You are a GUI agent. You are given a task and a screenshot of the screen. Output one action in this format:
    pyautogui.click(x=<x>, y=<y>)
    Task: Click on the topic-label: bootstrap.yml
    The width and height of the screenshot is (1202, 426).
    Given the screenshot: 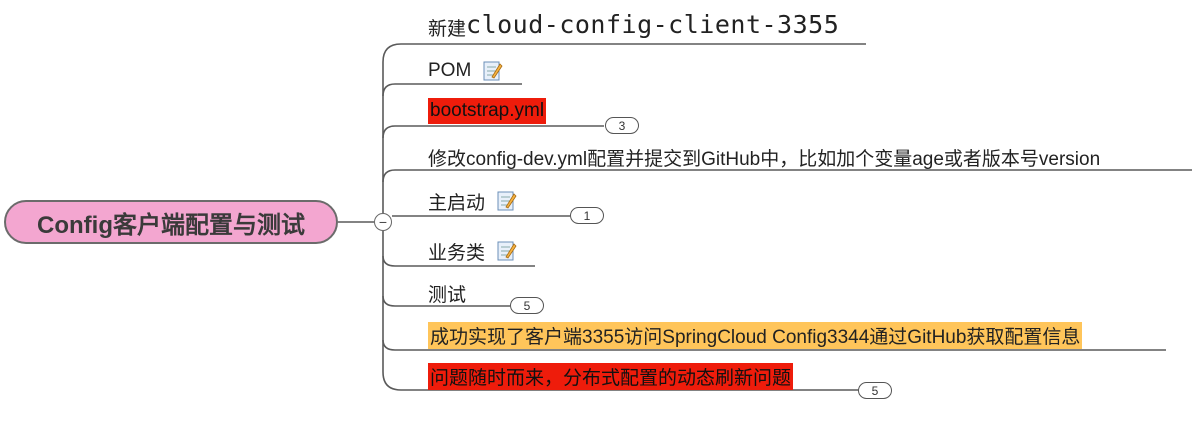 What is the action you would take?
    pyautogui.click(x=487, y=110)
    